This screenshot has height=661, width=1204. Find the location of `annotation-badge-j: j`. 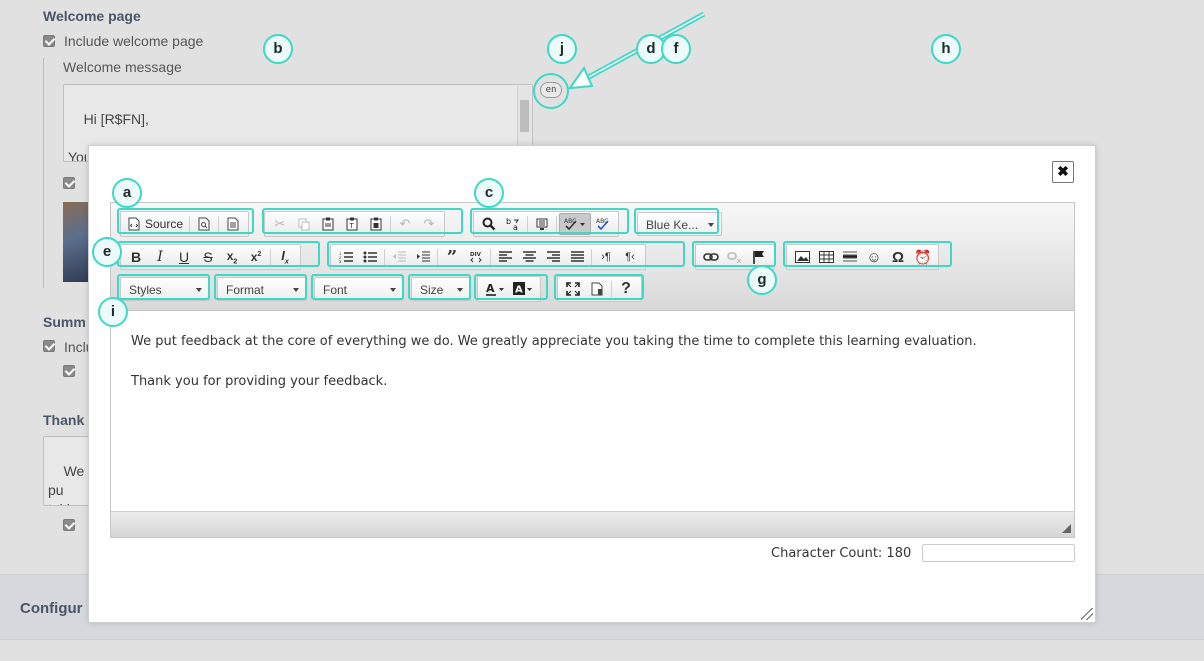

annotation-badge-j: j is located at coordinates (562, 49).